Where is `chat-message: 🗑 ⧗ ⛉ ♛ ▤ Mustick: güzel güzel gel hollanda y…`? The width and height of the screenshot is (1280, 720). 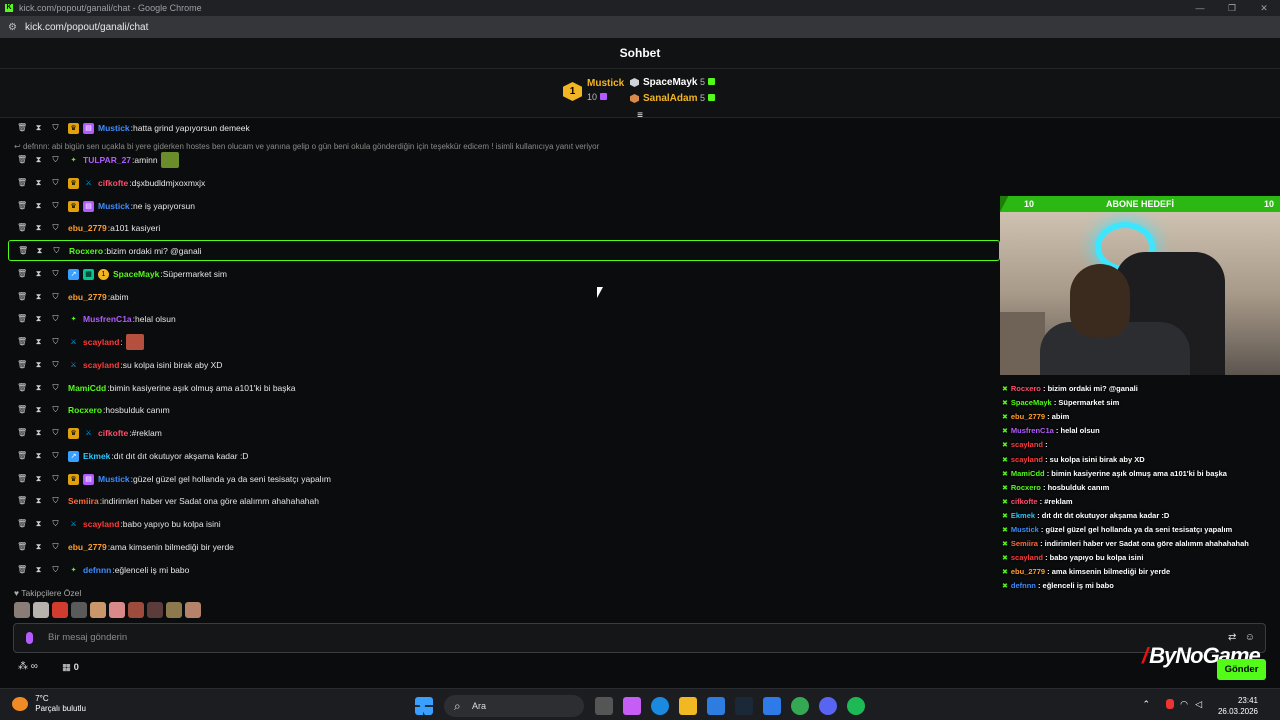
chat-message: 🗑 ⧗ ⛉ ♛ ▤ Mustick: güzel güzel gel hollanda y… is located at coordinates (500, 479).